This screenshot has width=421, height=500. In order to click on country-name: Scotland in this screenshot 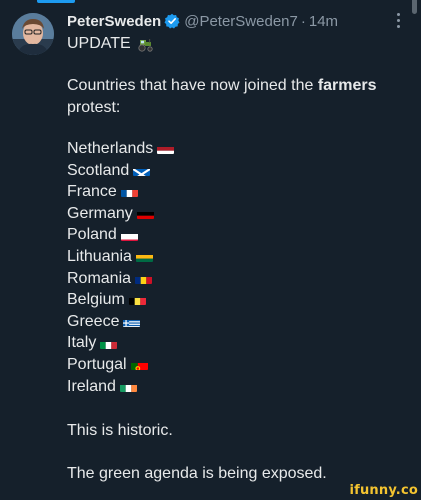, I will do `click(98, 170)`.